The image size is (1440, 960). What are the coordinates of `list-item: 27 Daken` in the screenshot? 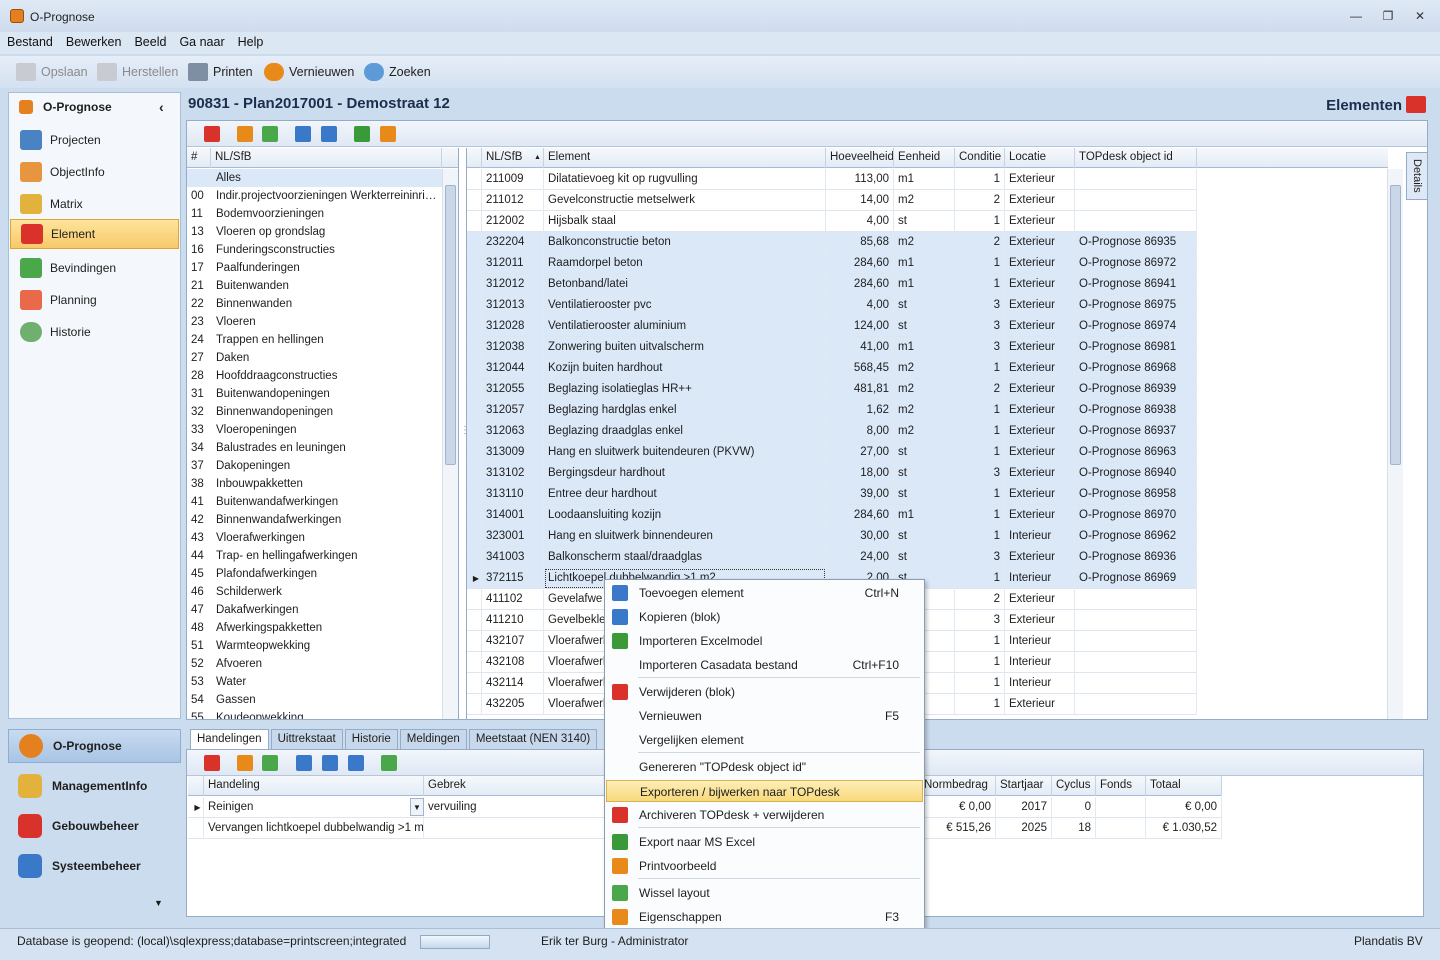 It's located at (315, 358).